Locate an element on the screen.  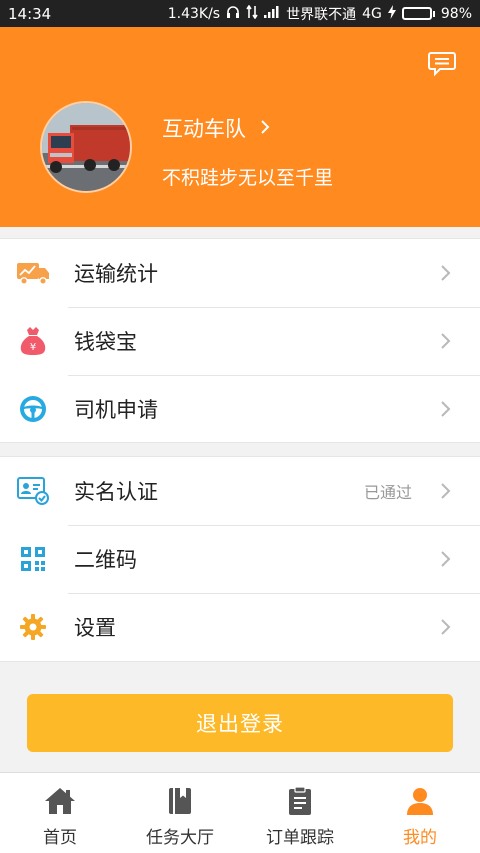
menu-item-label: 设置 is located at coordinates (95, 628).